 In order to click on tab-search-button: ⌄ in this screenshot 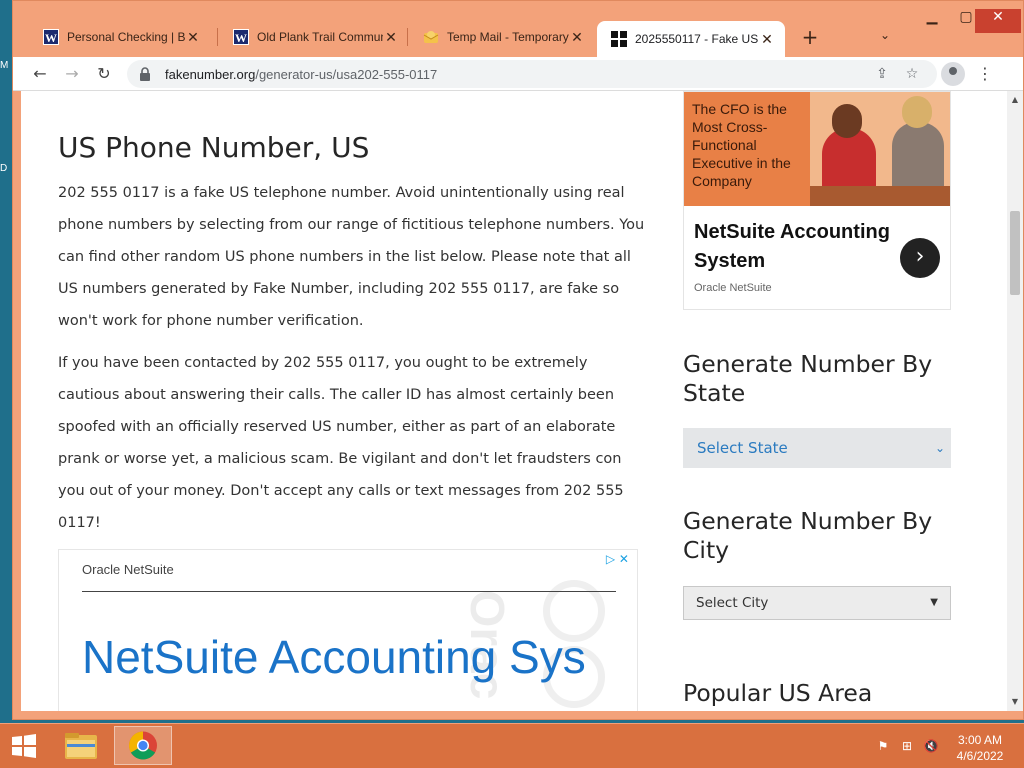, I will do `click(885, 38)`.